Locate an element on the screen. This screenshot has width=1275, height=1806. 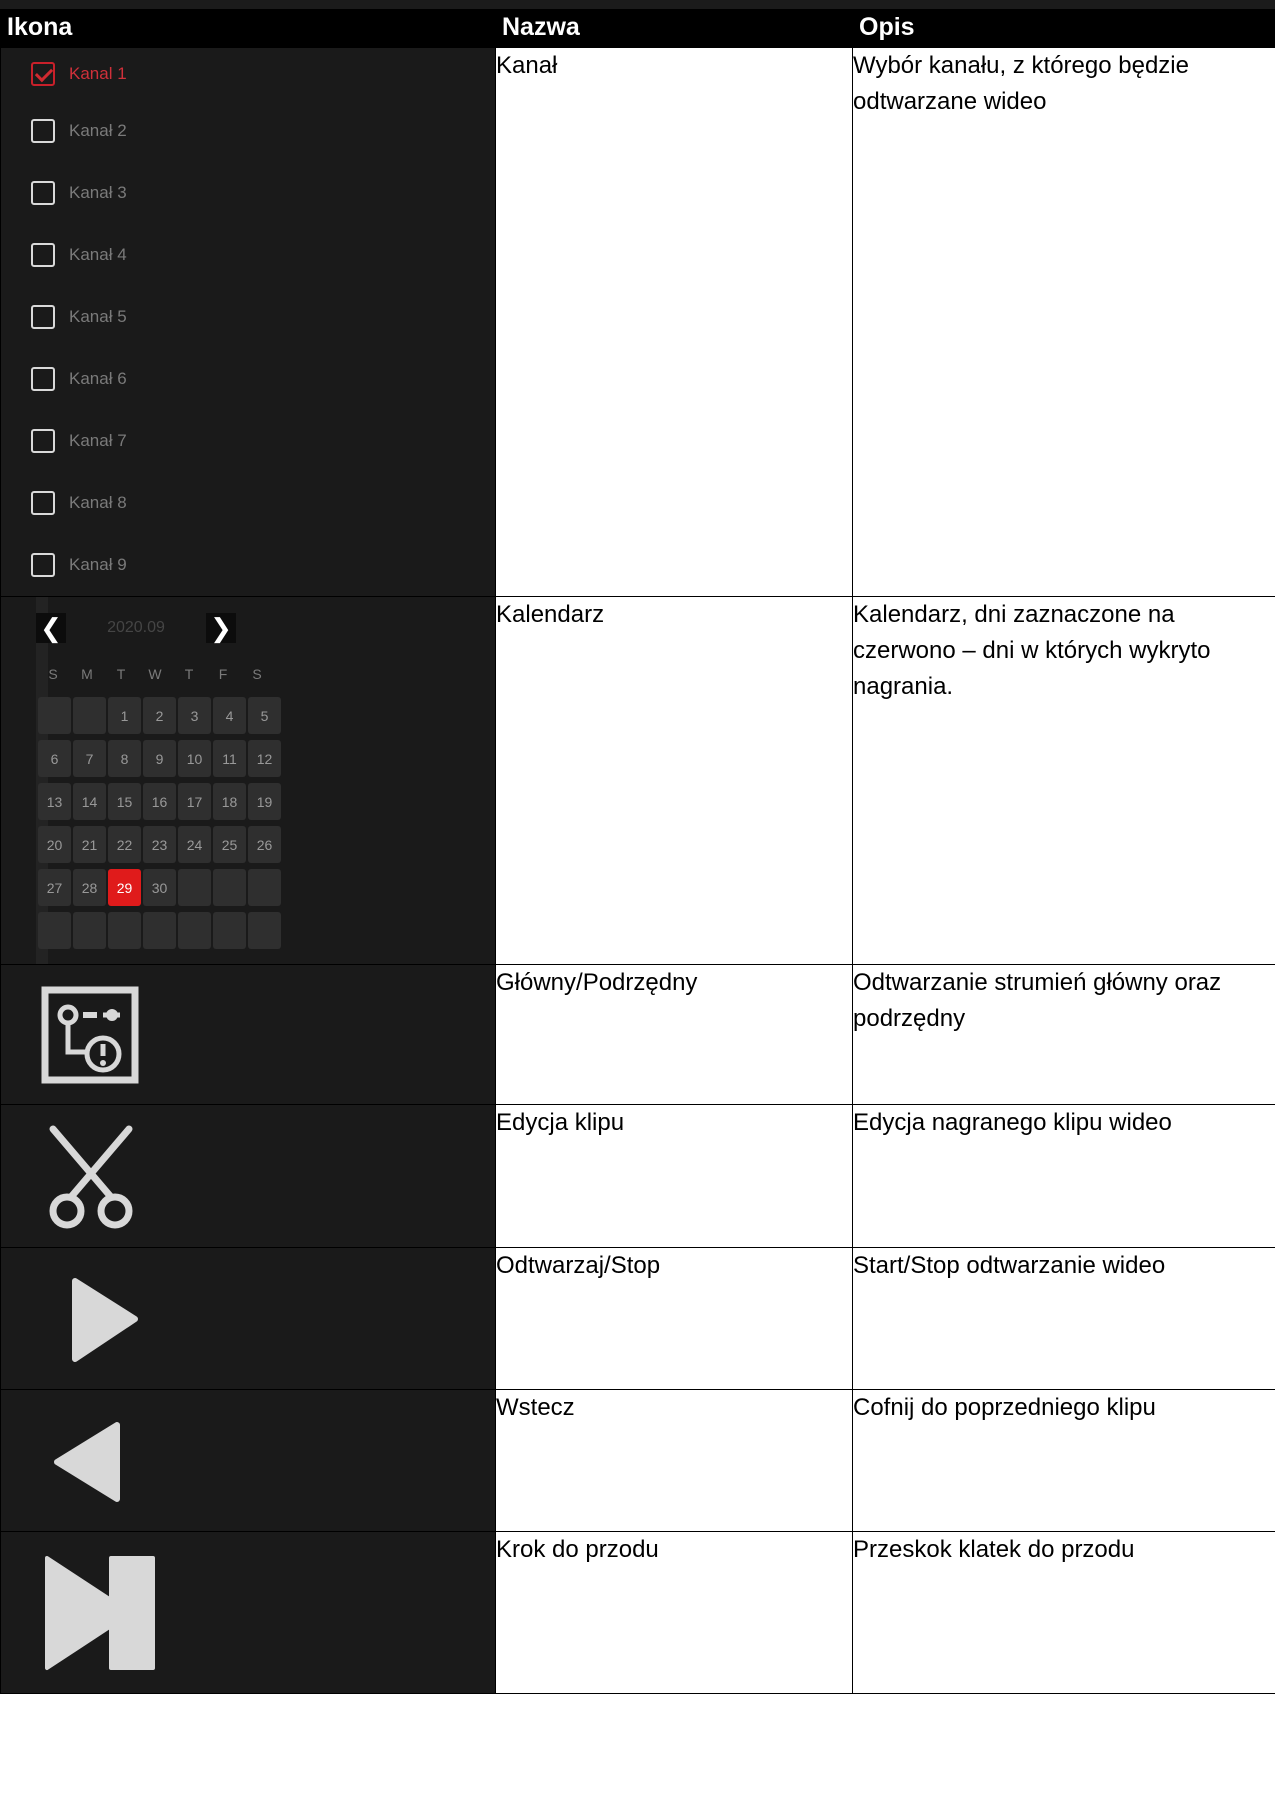
calendar-day: 5 is located at coordinates (264, 715).